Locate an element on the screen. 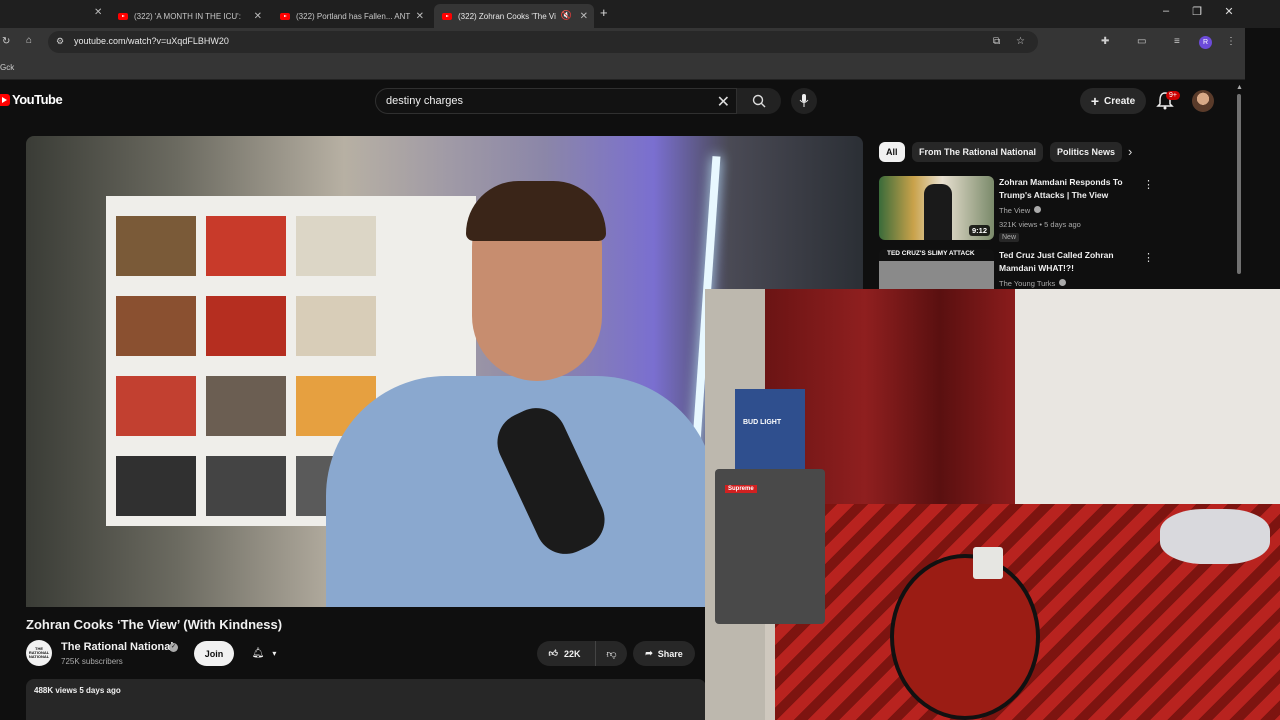  browser-menu-icon: ⋮ is located at coordinates (1231, 41).